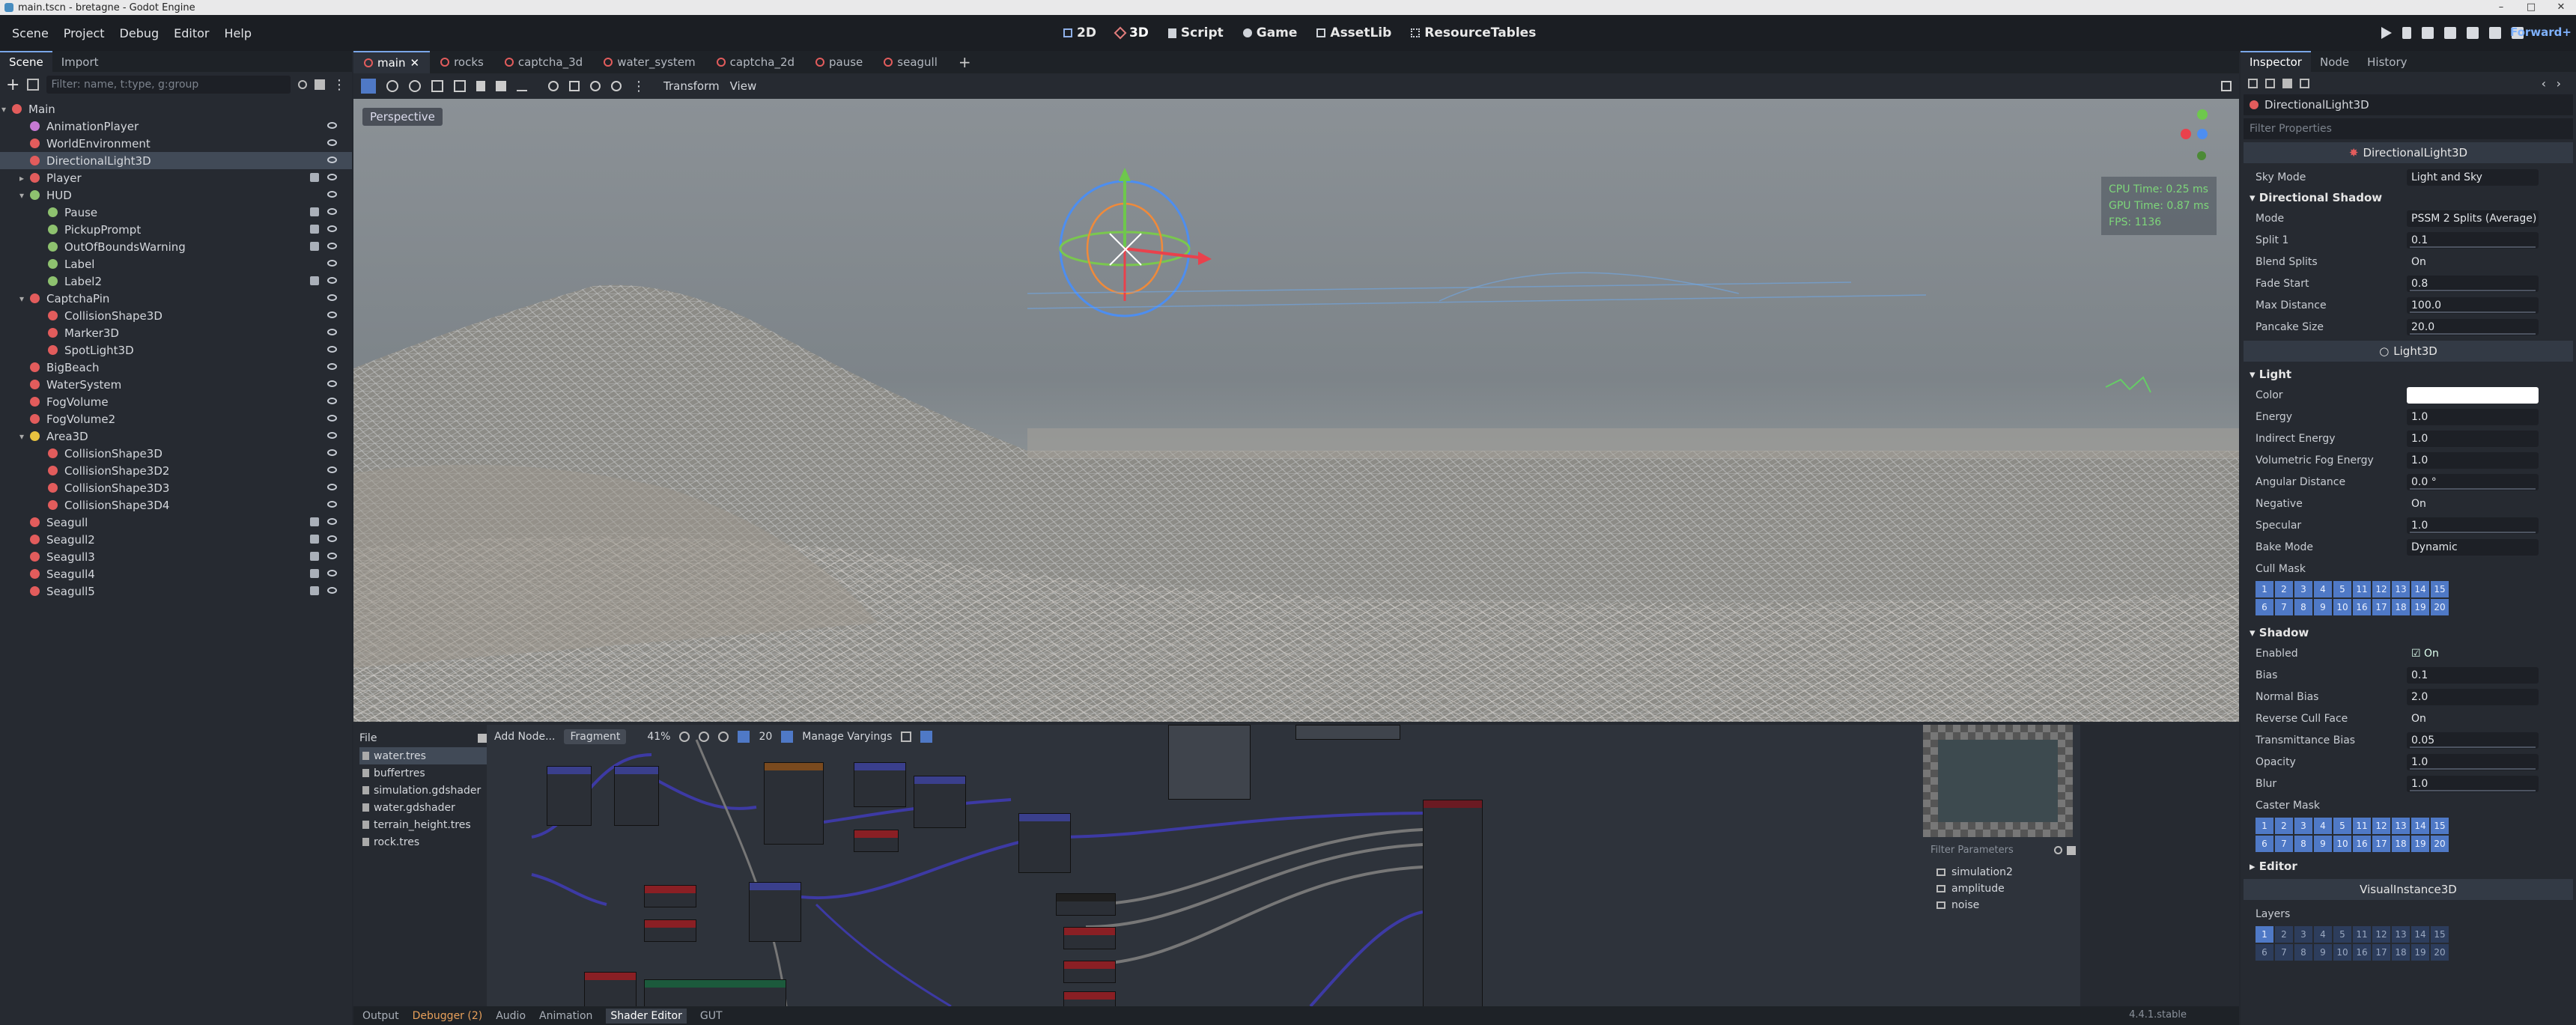 The height and width of the screenshot is (1025, 2576). I want to click on scene-tree-node: CollisionShape3D3, so click(176, 487).